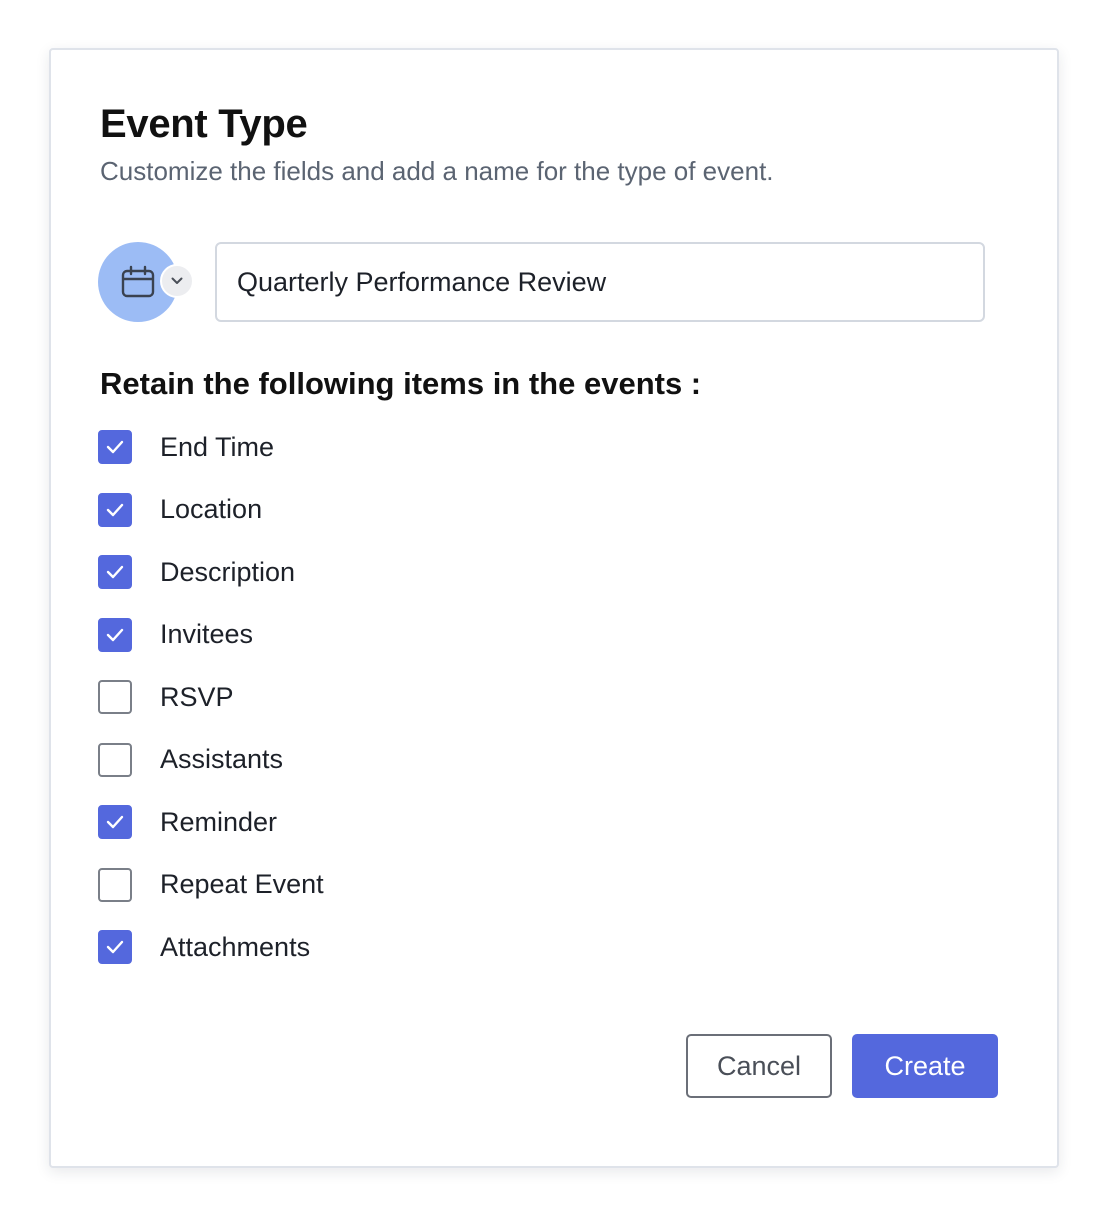 This screenshot has width=1110, height=1220. What do you see at coordinates (235, 946) in the screenshot?
I see `retain-item-label: Attachments` at bounding box center [235, 946].